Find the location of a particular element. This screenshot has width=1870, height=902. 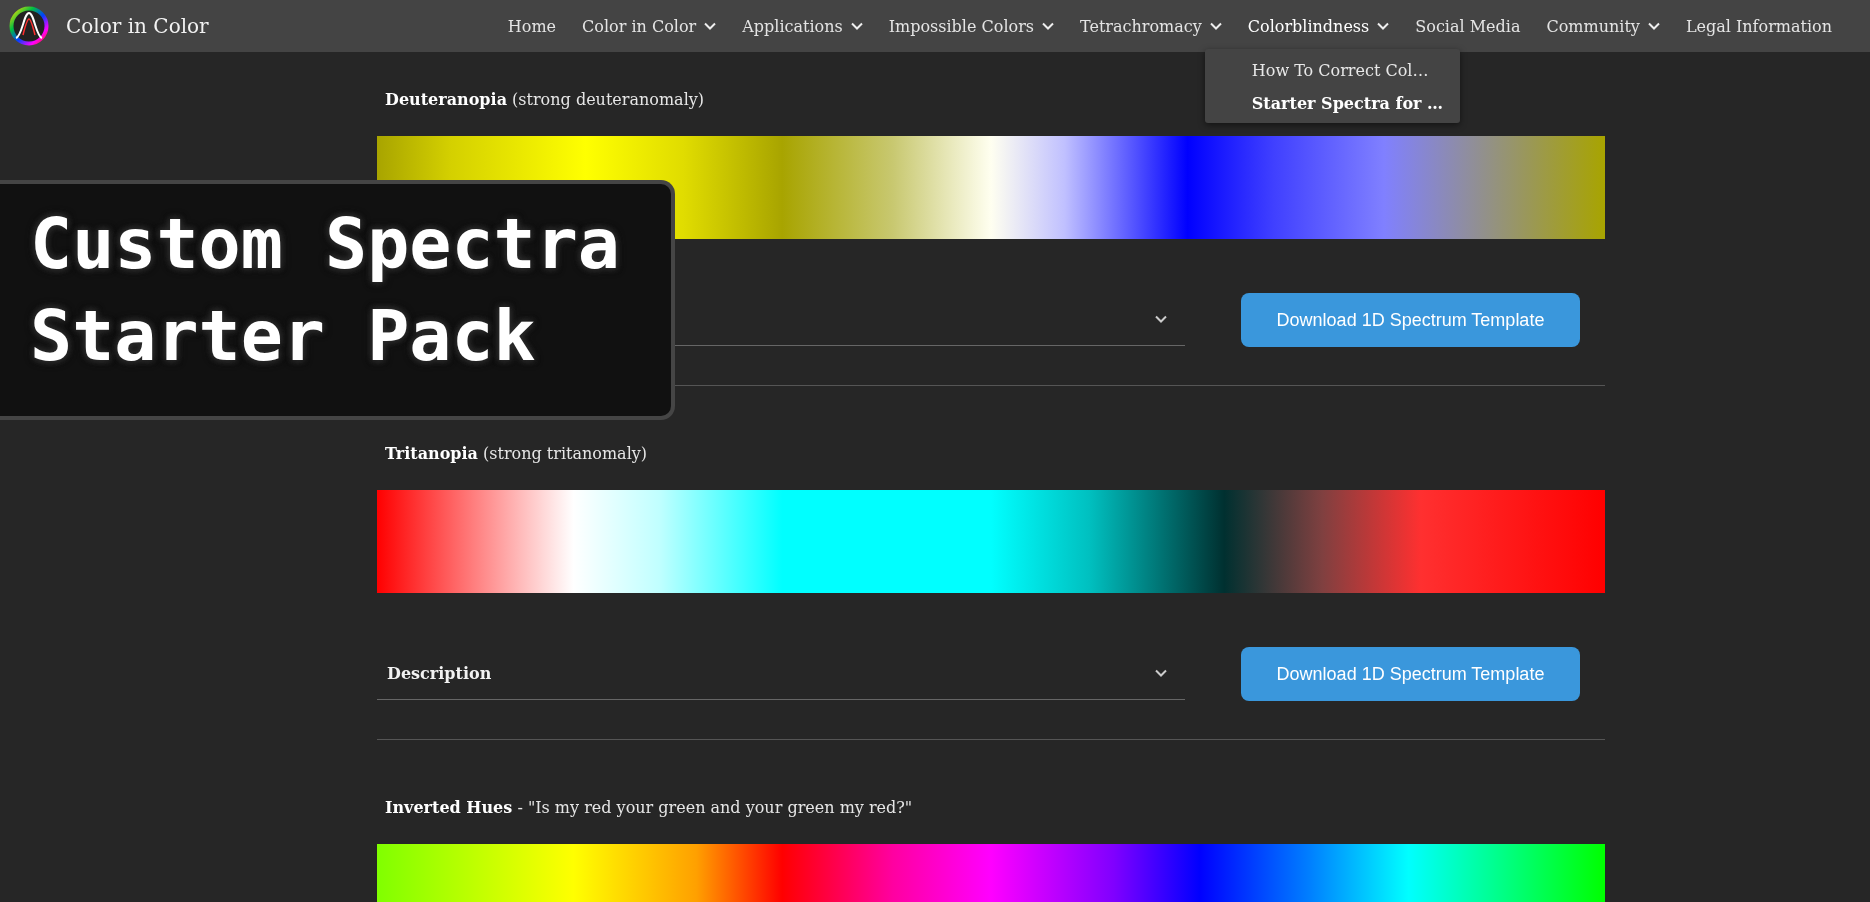

nav-link: Color in Color is located at coordinates (649, 26).